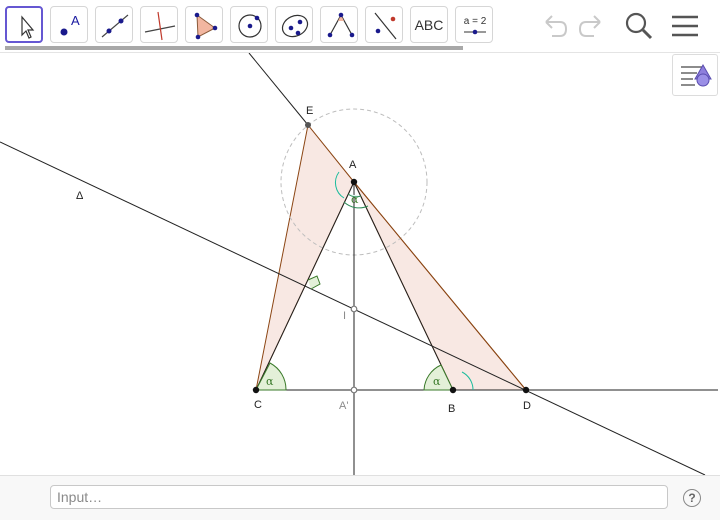 This screenshot has width=720, height=520. Describe the element at coordinates (354, 309) in the screenshot. I see `point-i` at that location.